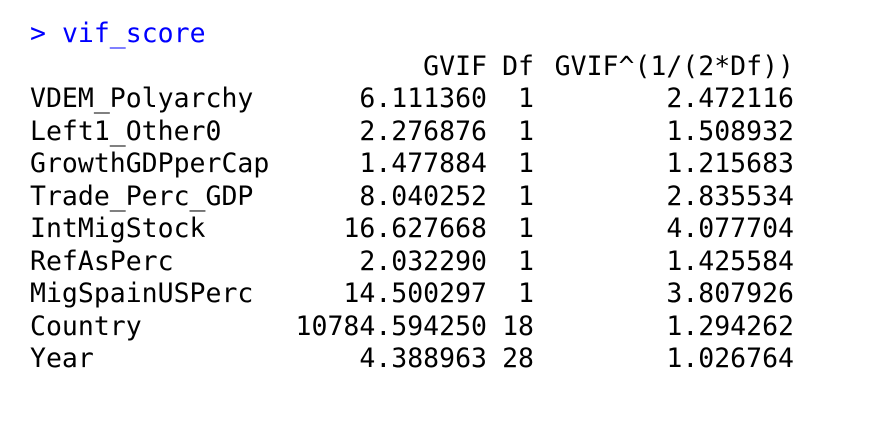 This screenshot has width=874, height=441. I want to click on row-name: VDEM_Polyarchy, so click(142, 98).